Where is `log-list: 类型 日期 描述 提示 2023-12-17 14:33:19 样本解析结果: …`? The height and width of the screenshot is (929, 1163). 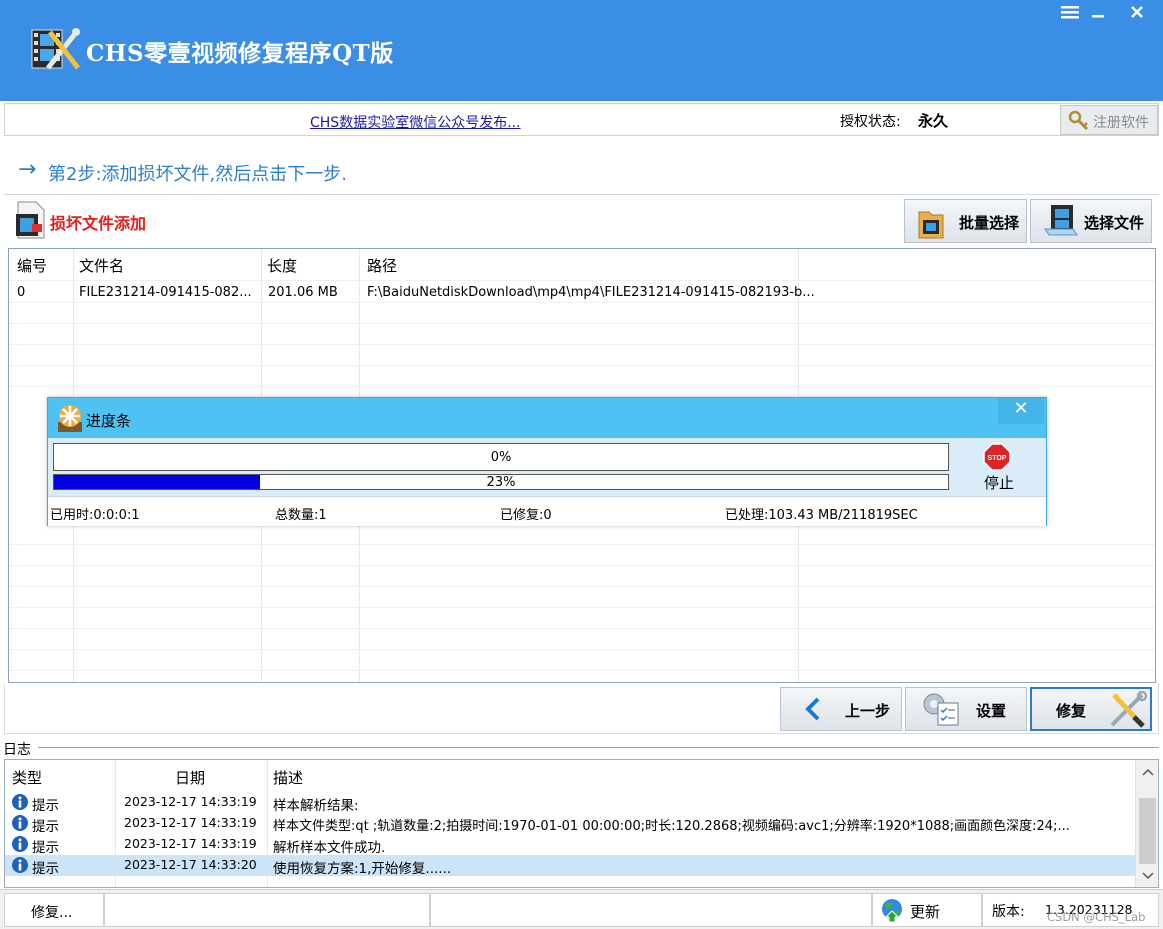 log-list: 类型 日期 描述 提示 2023-12-17 14:33:19 样本解析结果: … is located at coordinates (581, 823).